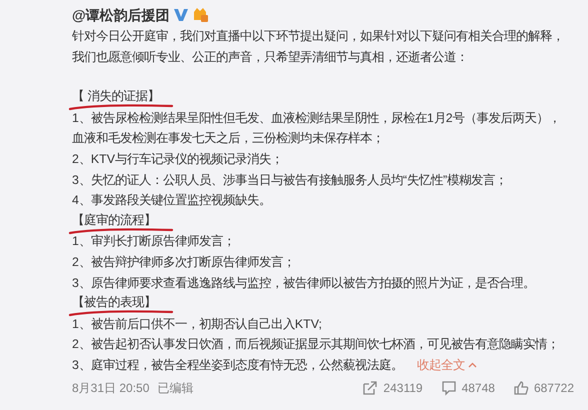  What do you see at coordinates (172, 201) in the screenshot?
I see `text-line: 4、事发路段关键位置监控视频缺失。` at bounding box center [172, 201].